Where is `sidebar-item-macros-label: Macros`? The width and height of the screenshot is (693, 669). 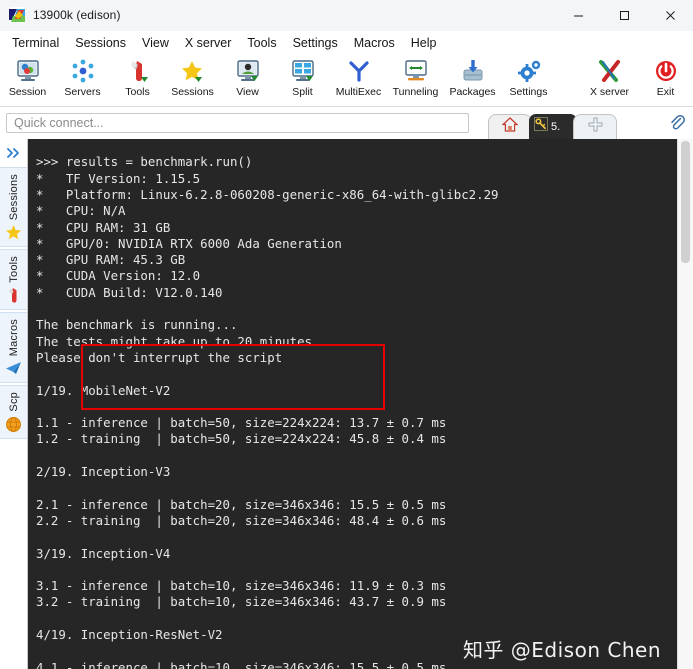 sidebar-item-macros-label: Macros is located at coordinates (13, 337).